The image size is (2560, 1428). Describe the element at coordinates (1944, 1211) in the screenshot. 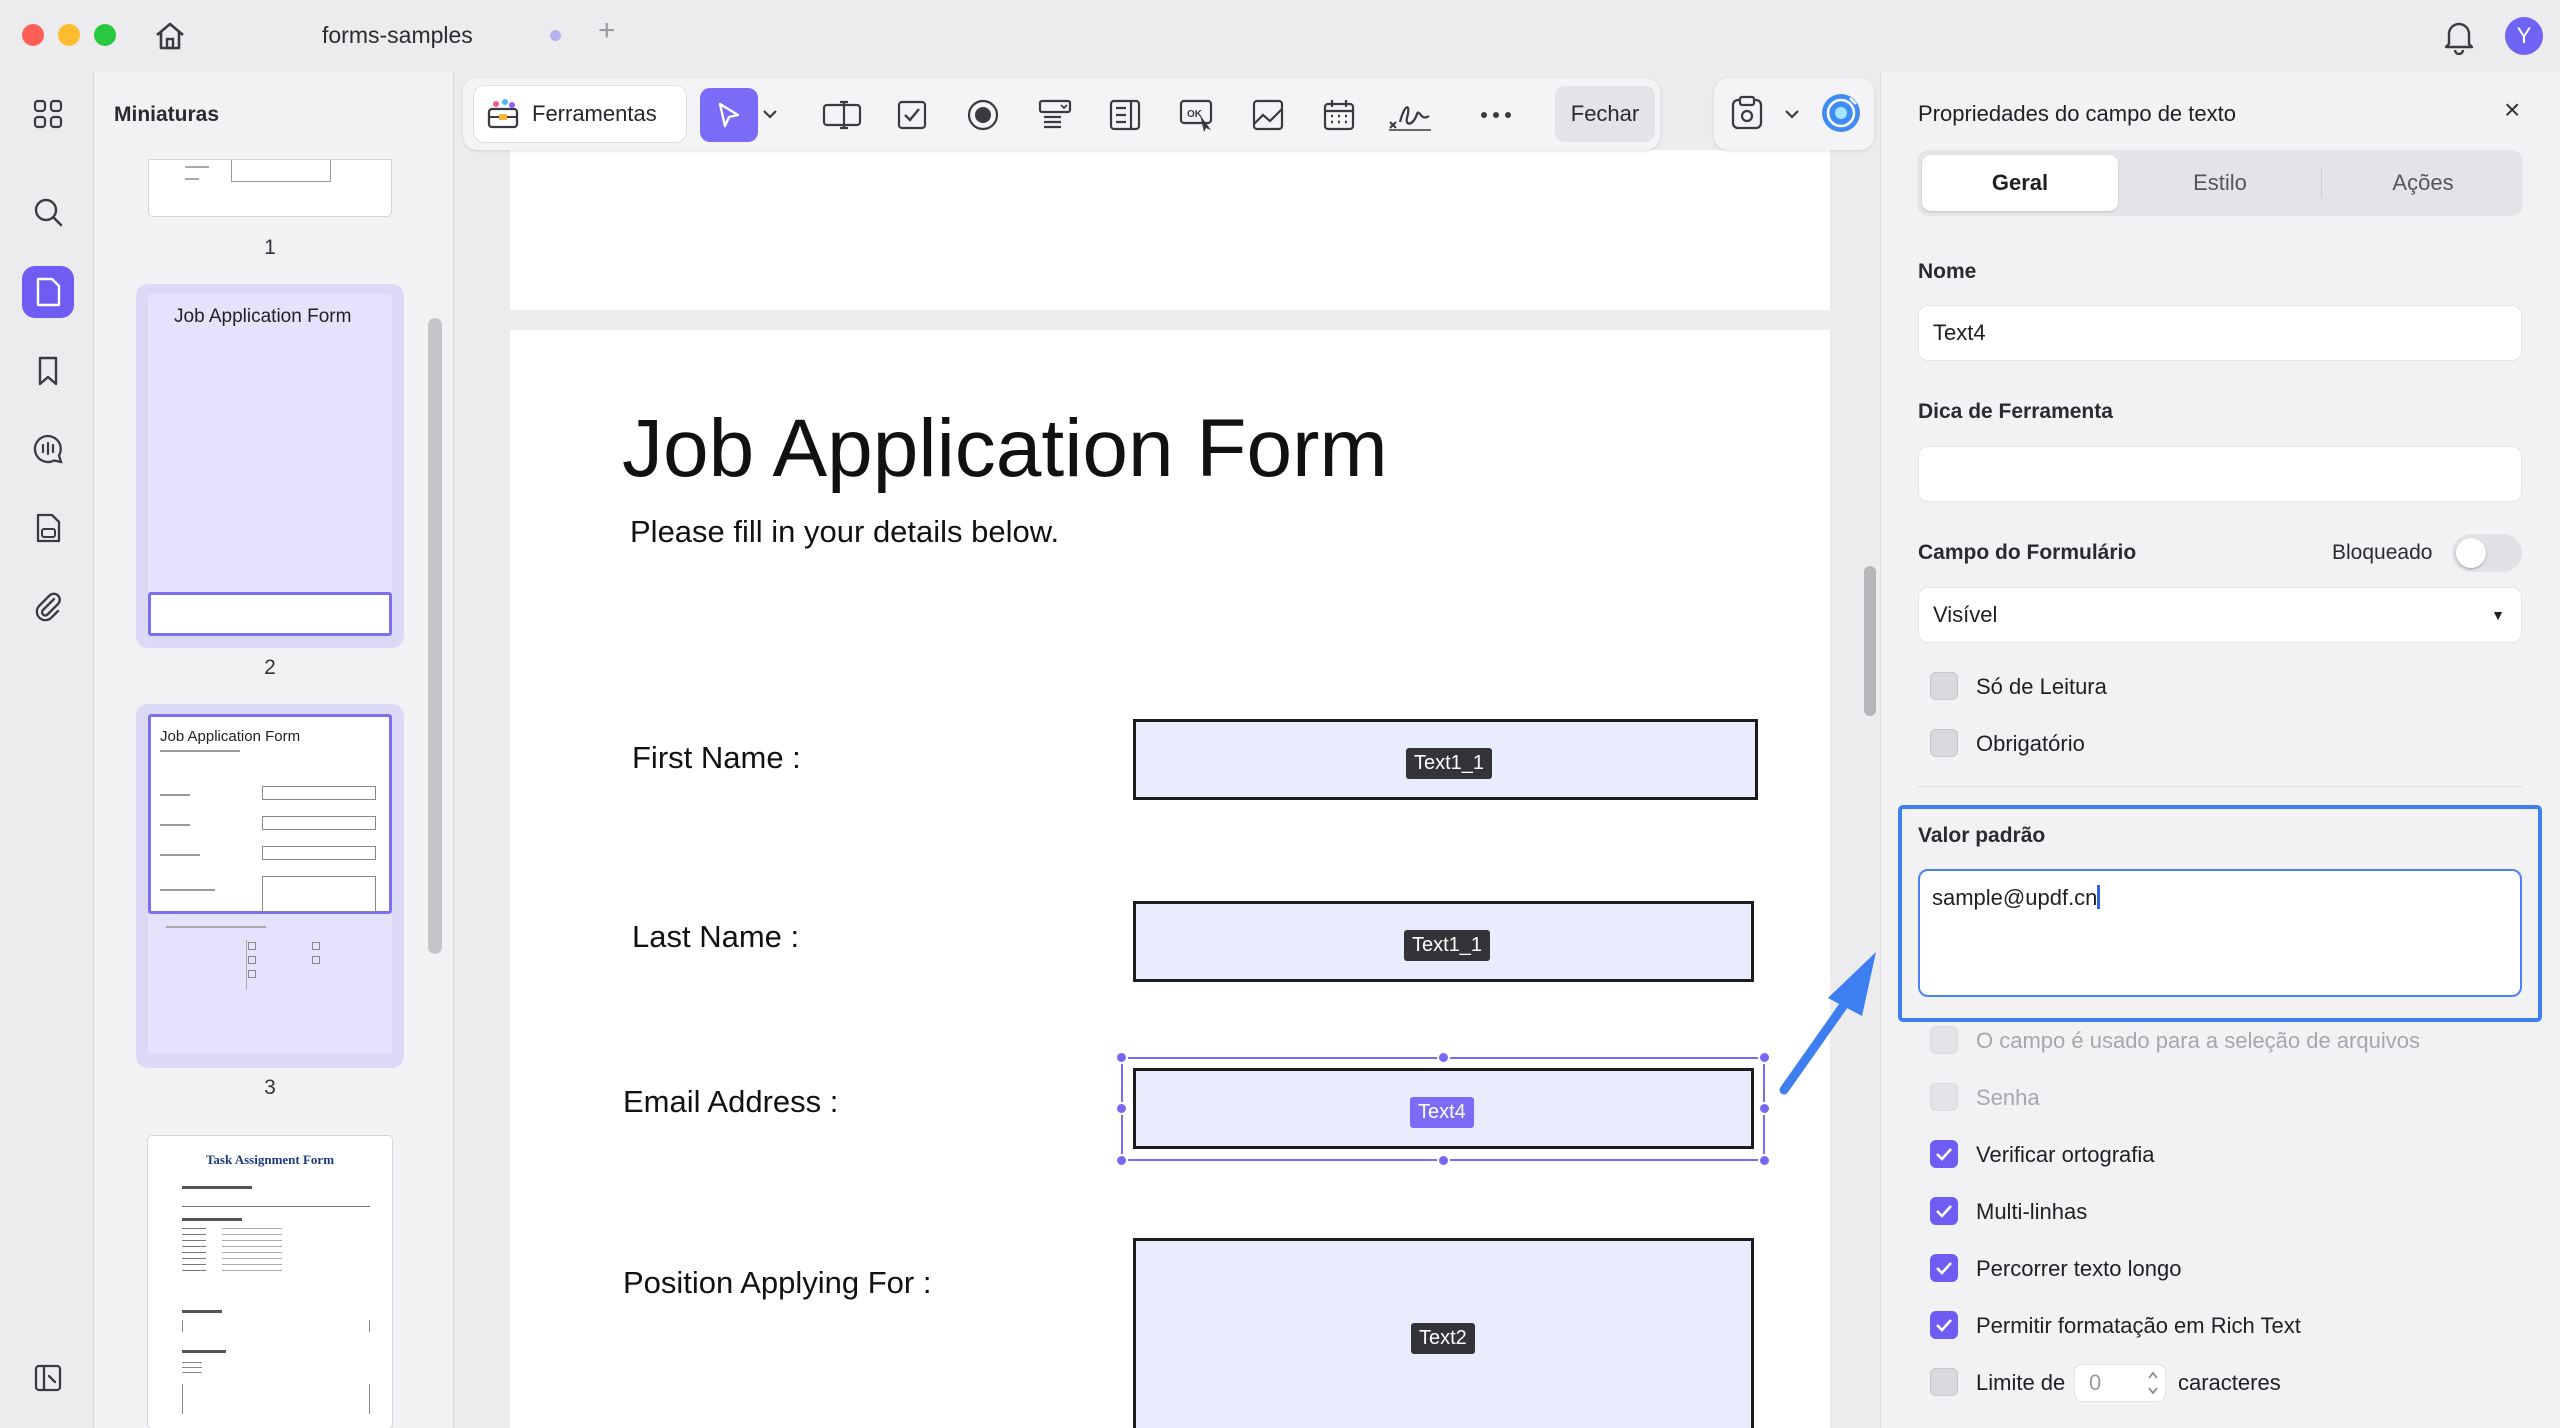

I see `multiline-checkbox` at that location.